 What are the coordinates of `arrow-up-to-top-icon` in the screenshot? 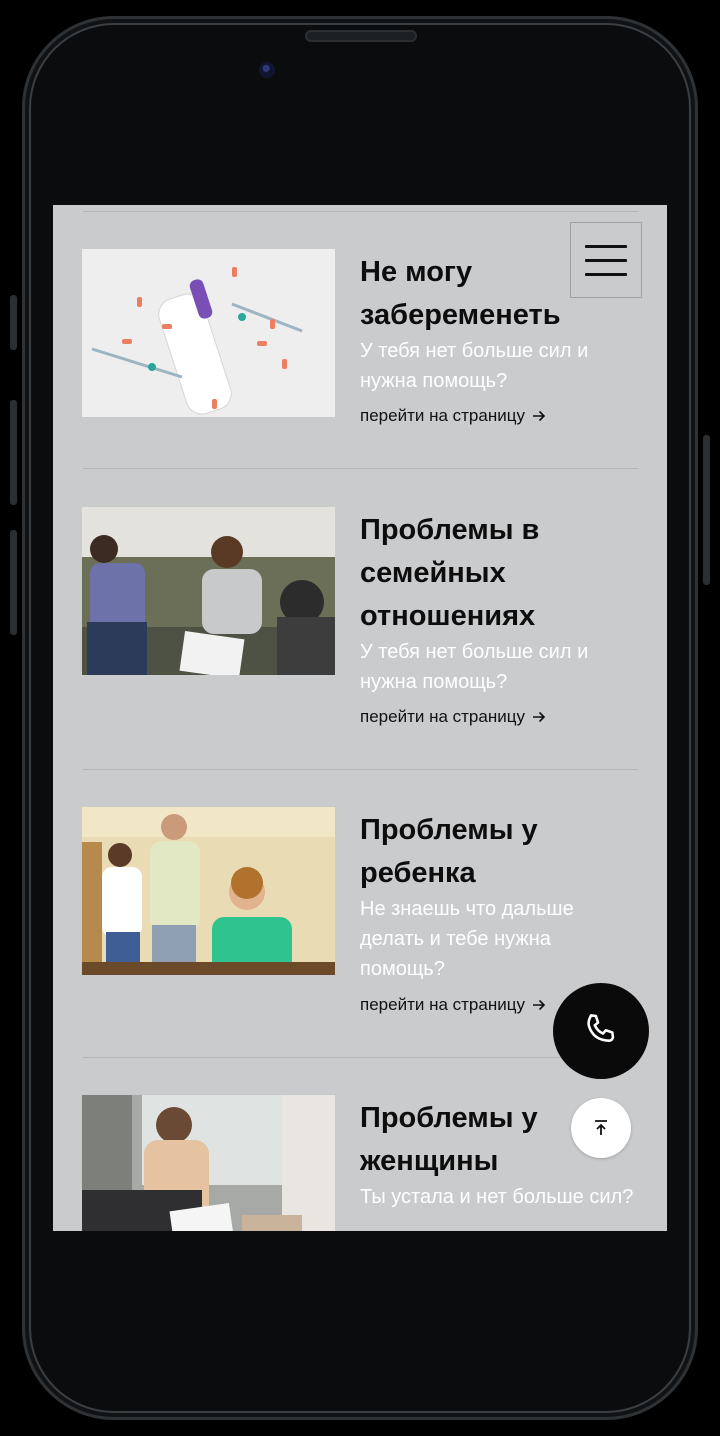 It's located at (601, 1127).